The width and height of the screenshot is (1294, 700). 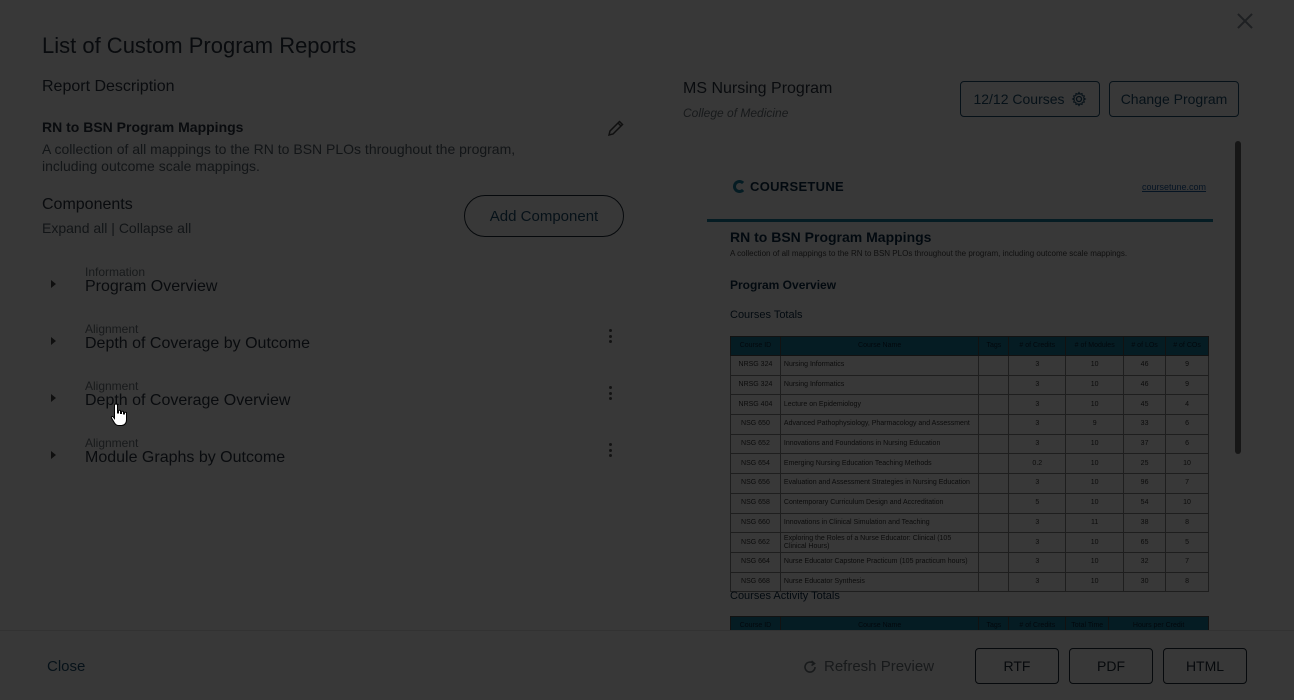 What do you see at coordinates (1187, 346) in the screenshot?
I see `table-header: # of COs` at bounding box center [1187, 346].